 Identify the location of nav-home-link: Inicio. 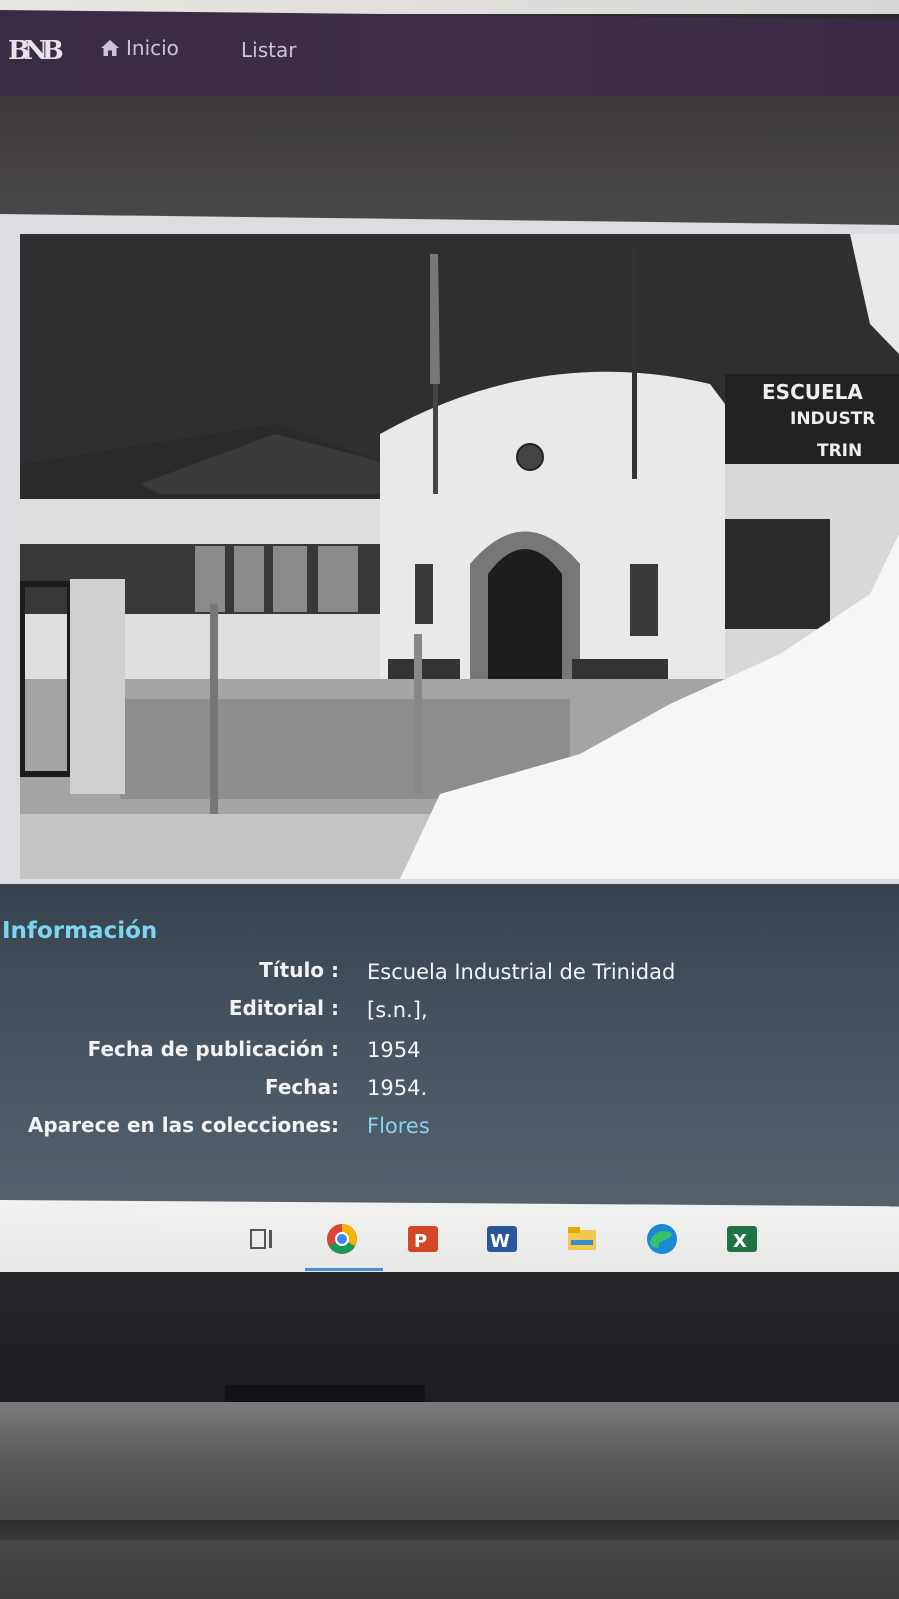
(139, 48).